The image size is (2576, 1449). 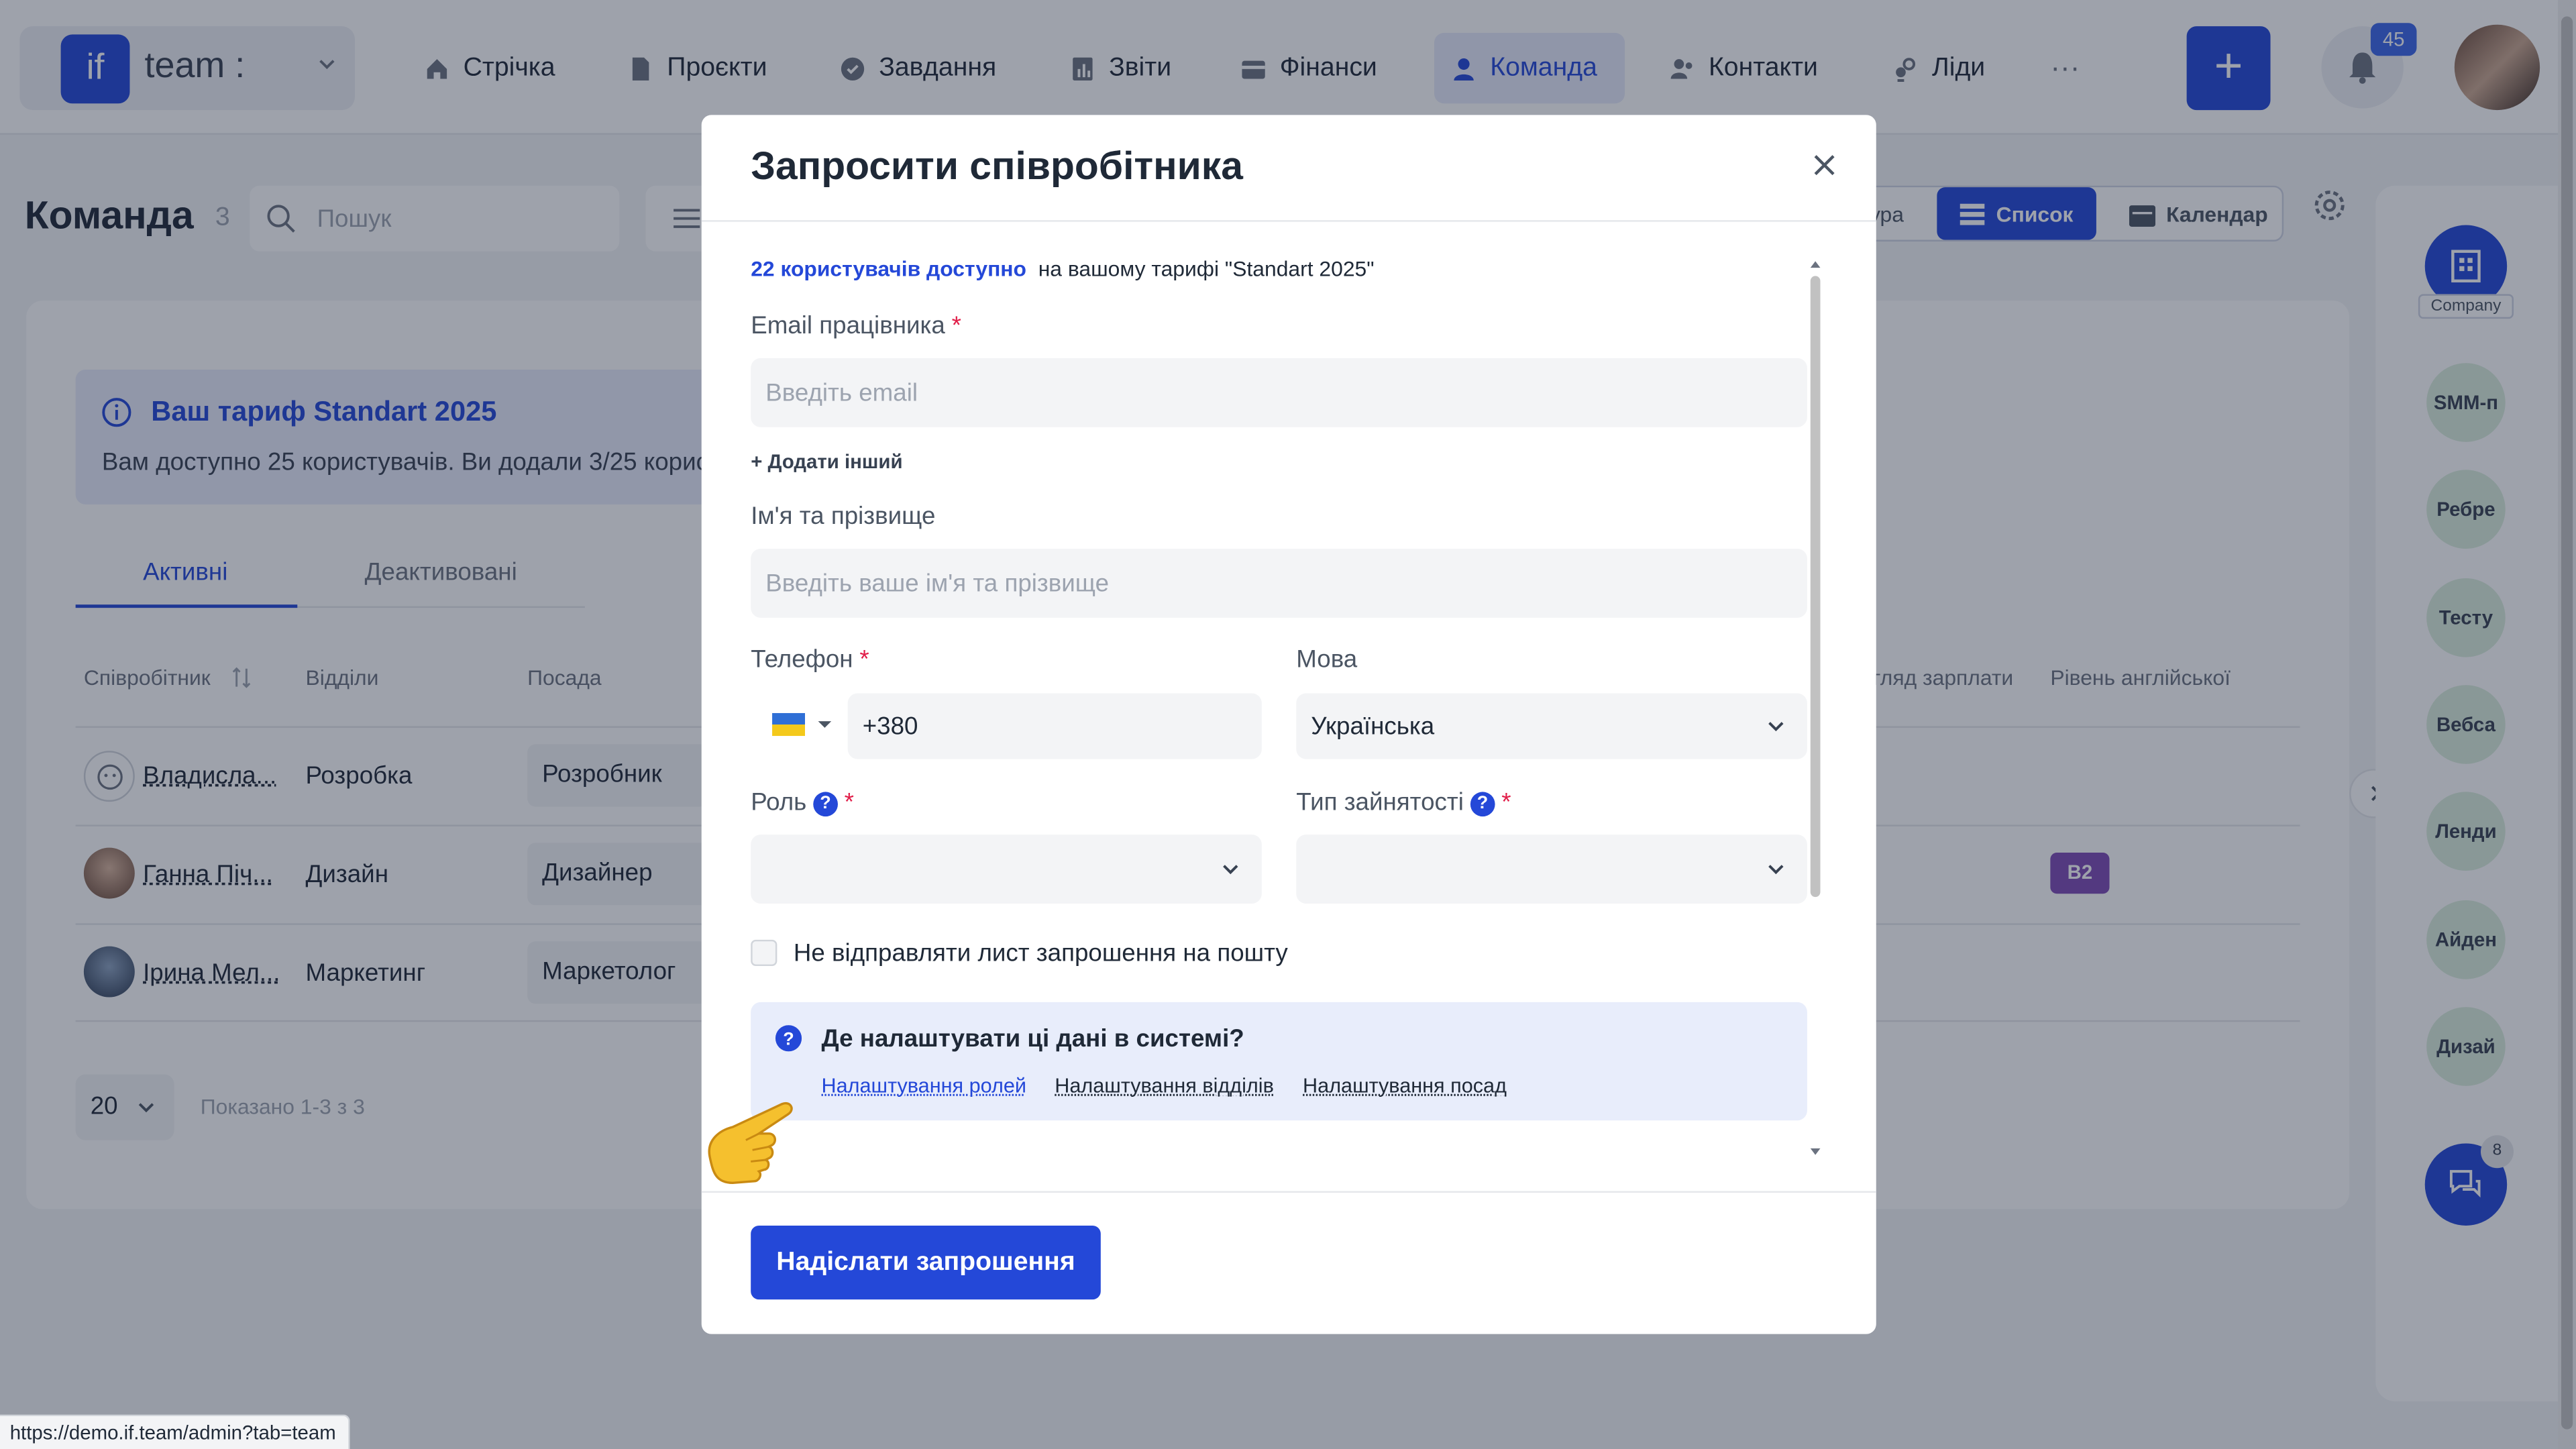 I want to click on employment-type-label: Тип зайнятості? *, so click(x=1403, y=803).